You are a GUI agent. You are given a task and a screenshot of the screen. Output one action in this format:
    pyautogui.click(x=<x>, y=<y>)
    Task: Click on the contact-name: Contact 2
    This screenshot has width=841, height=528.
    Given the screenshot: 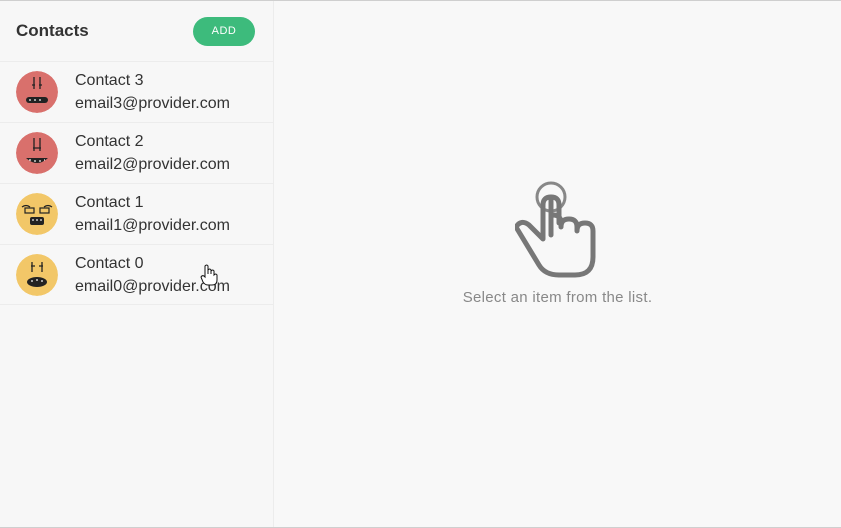 What is the action you would take?
    pyautogui.click(x=109, y=141)
    